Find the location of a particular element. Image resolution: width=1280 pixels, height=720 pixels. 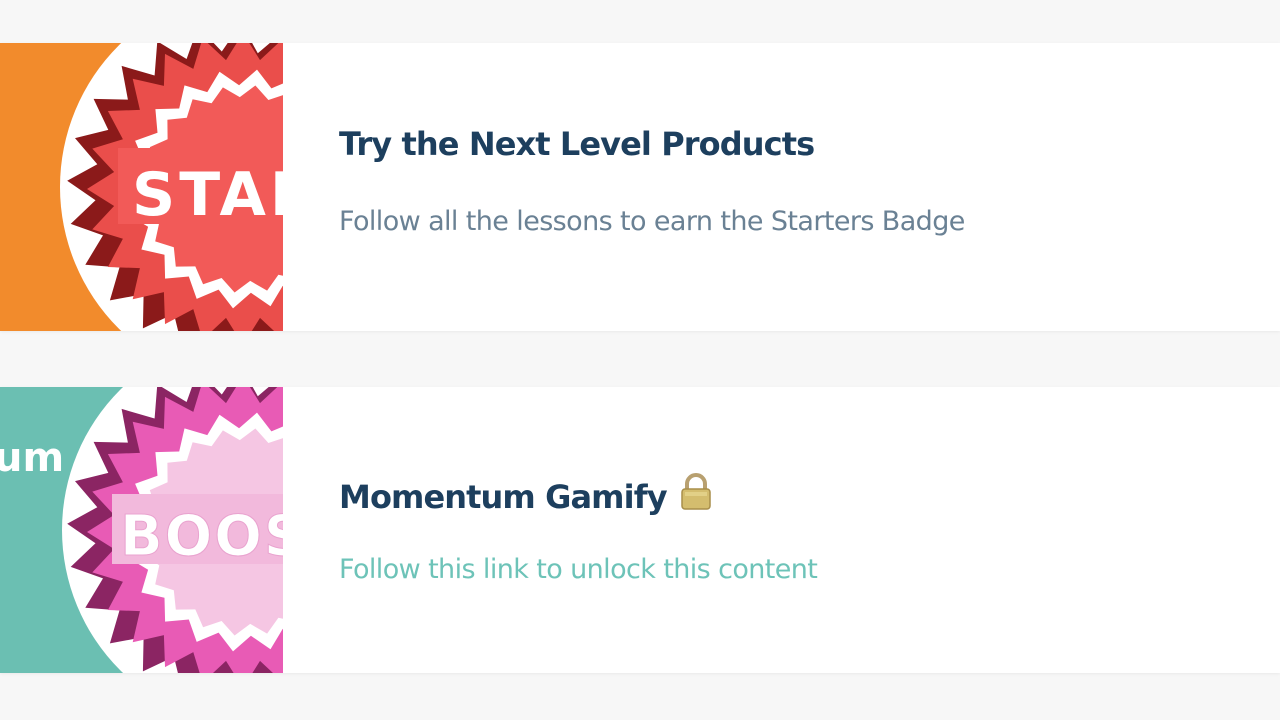

course-title: Momentum Gamify is located at coordinates (526, 496).